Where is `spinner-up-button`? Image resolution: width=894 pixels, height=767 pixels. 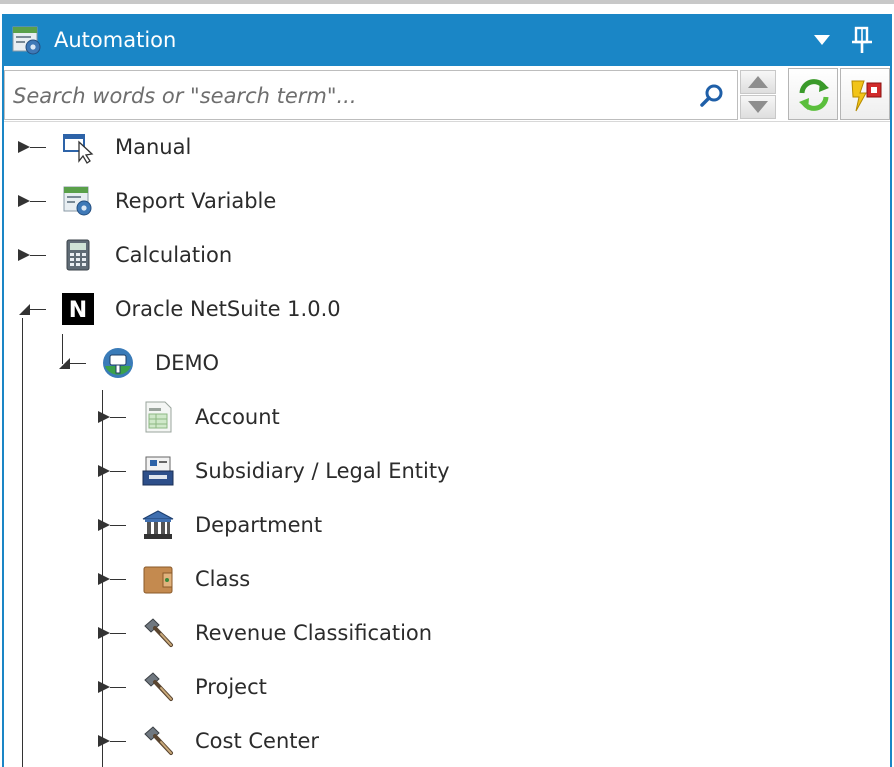 spinner-up-button is located at coordinates (758, 82).